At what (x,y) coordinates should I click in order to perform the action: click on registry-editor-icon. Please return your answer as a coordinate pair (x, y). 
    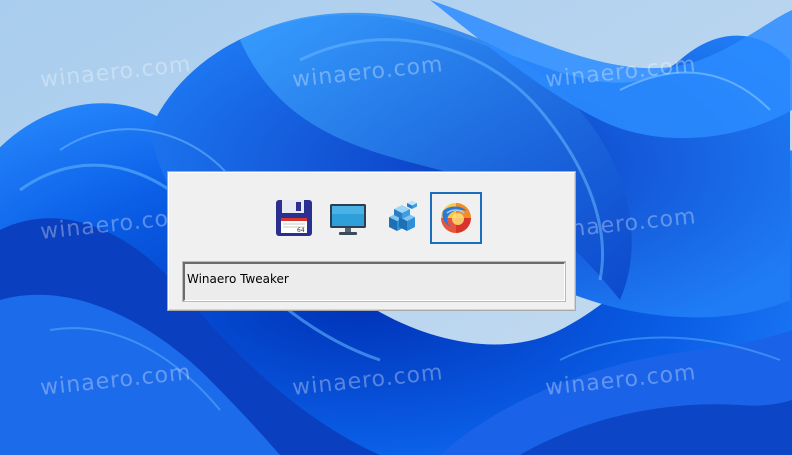
    Looking at the image, I should click on (403, 215).